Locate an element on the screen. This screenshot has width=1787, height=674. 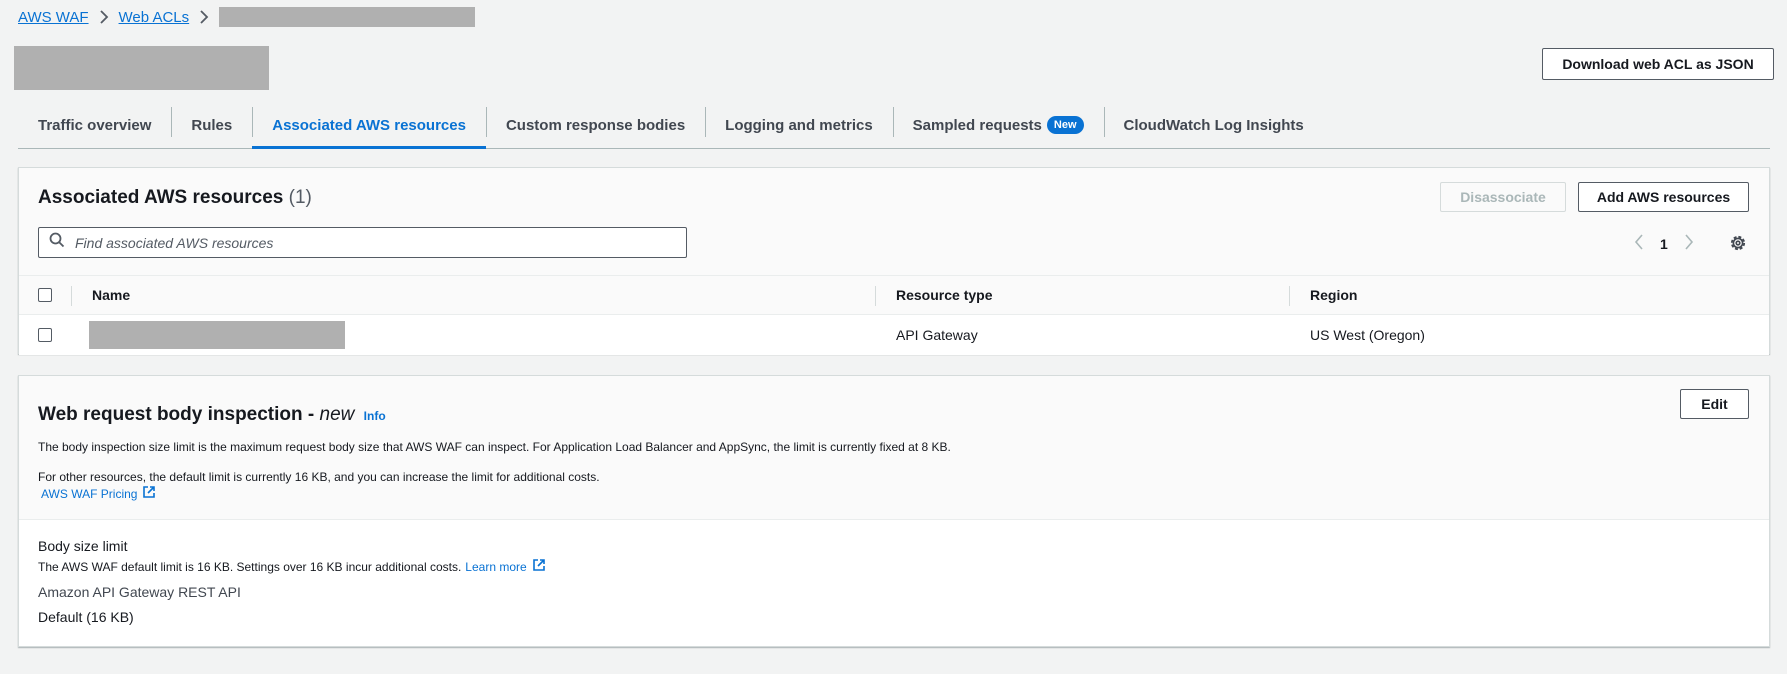
panel-title-text: Web request body inspection - is located at coordinates (179, 414).